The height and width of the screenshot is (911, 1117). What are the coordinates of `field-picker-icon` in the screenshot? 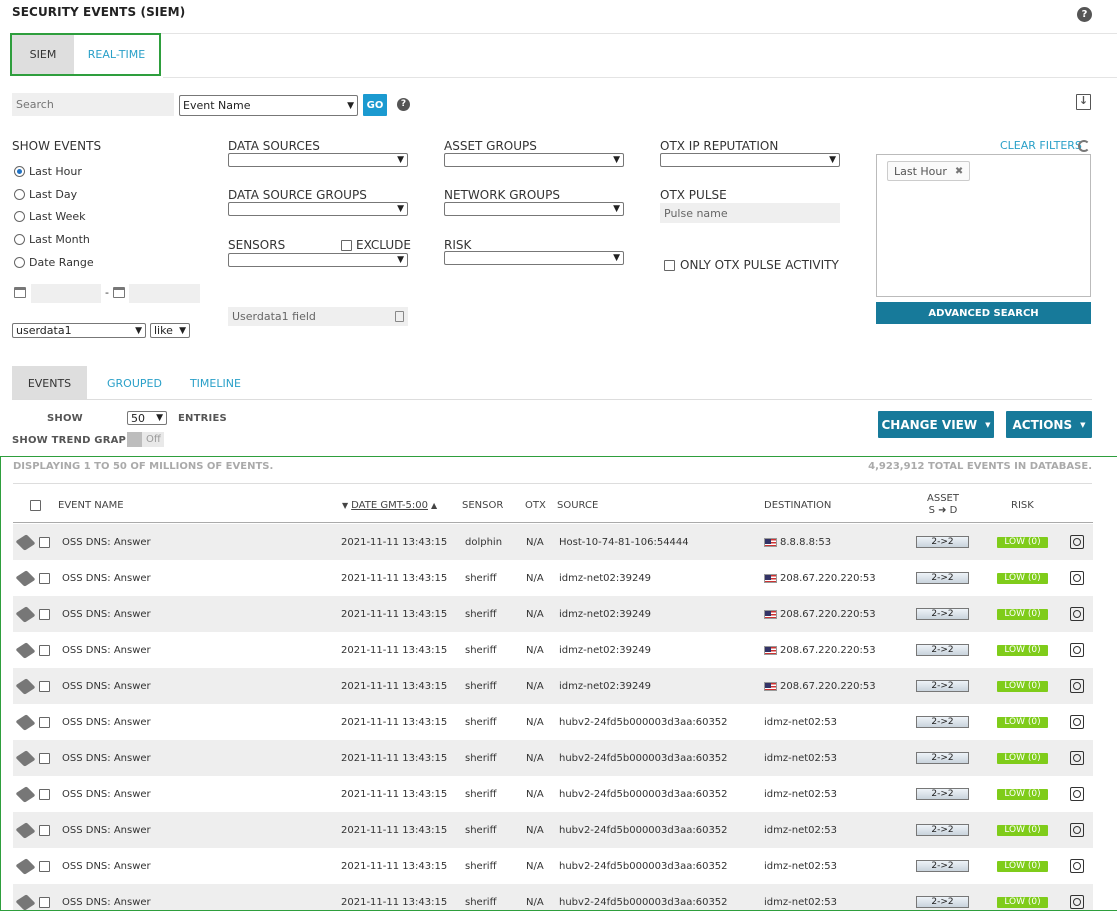 It's located at (399, 316).